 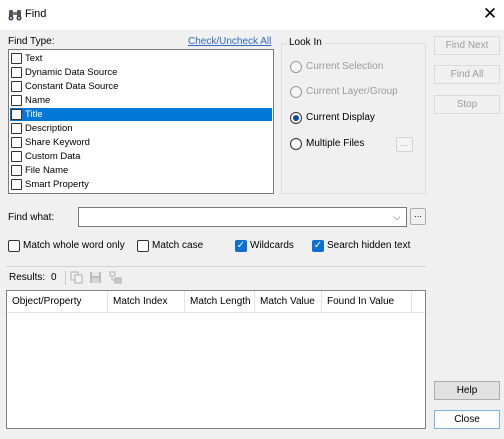 I want to click on list-item-text: Text, so click(x=141, y=58).